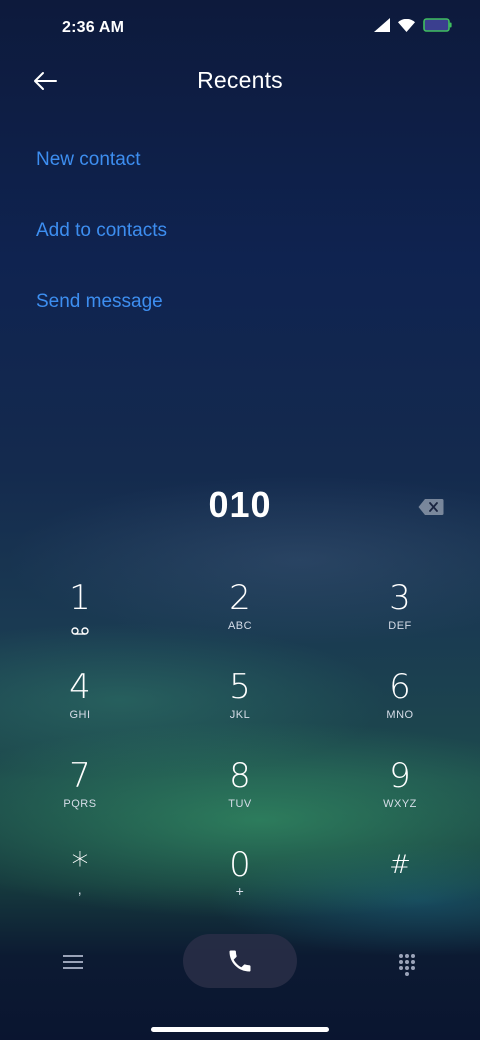  Describe the element at coordinates (240, 865) in the screenshot. I see `key-digit: 0` at that location.